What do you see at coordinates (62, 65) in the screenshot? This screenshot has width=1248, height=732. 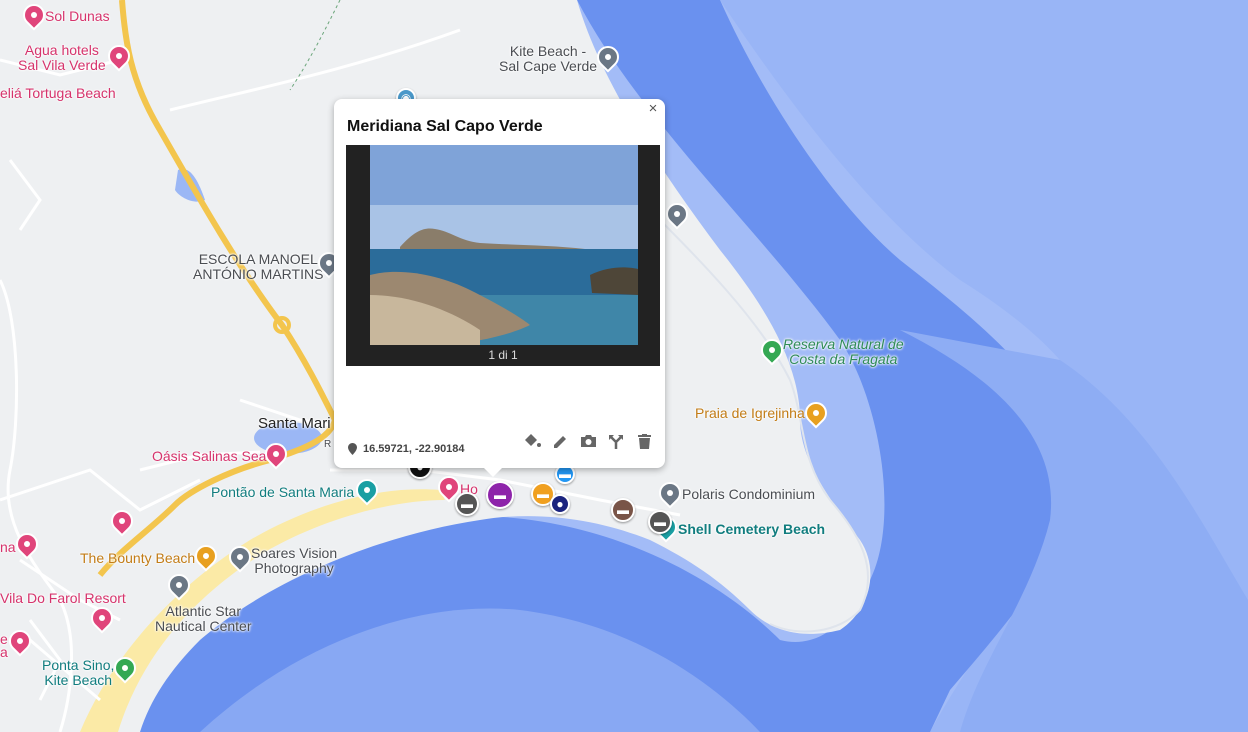 I see `label-line: Sal Vila Verde` at bounding box center [62, 65].